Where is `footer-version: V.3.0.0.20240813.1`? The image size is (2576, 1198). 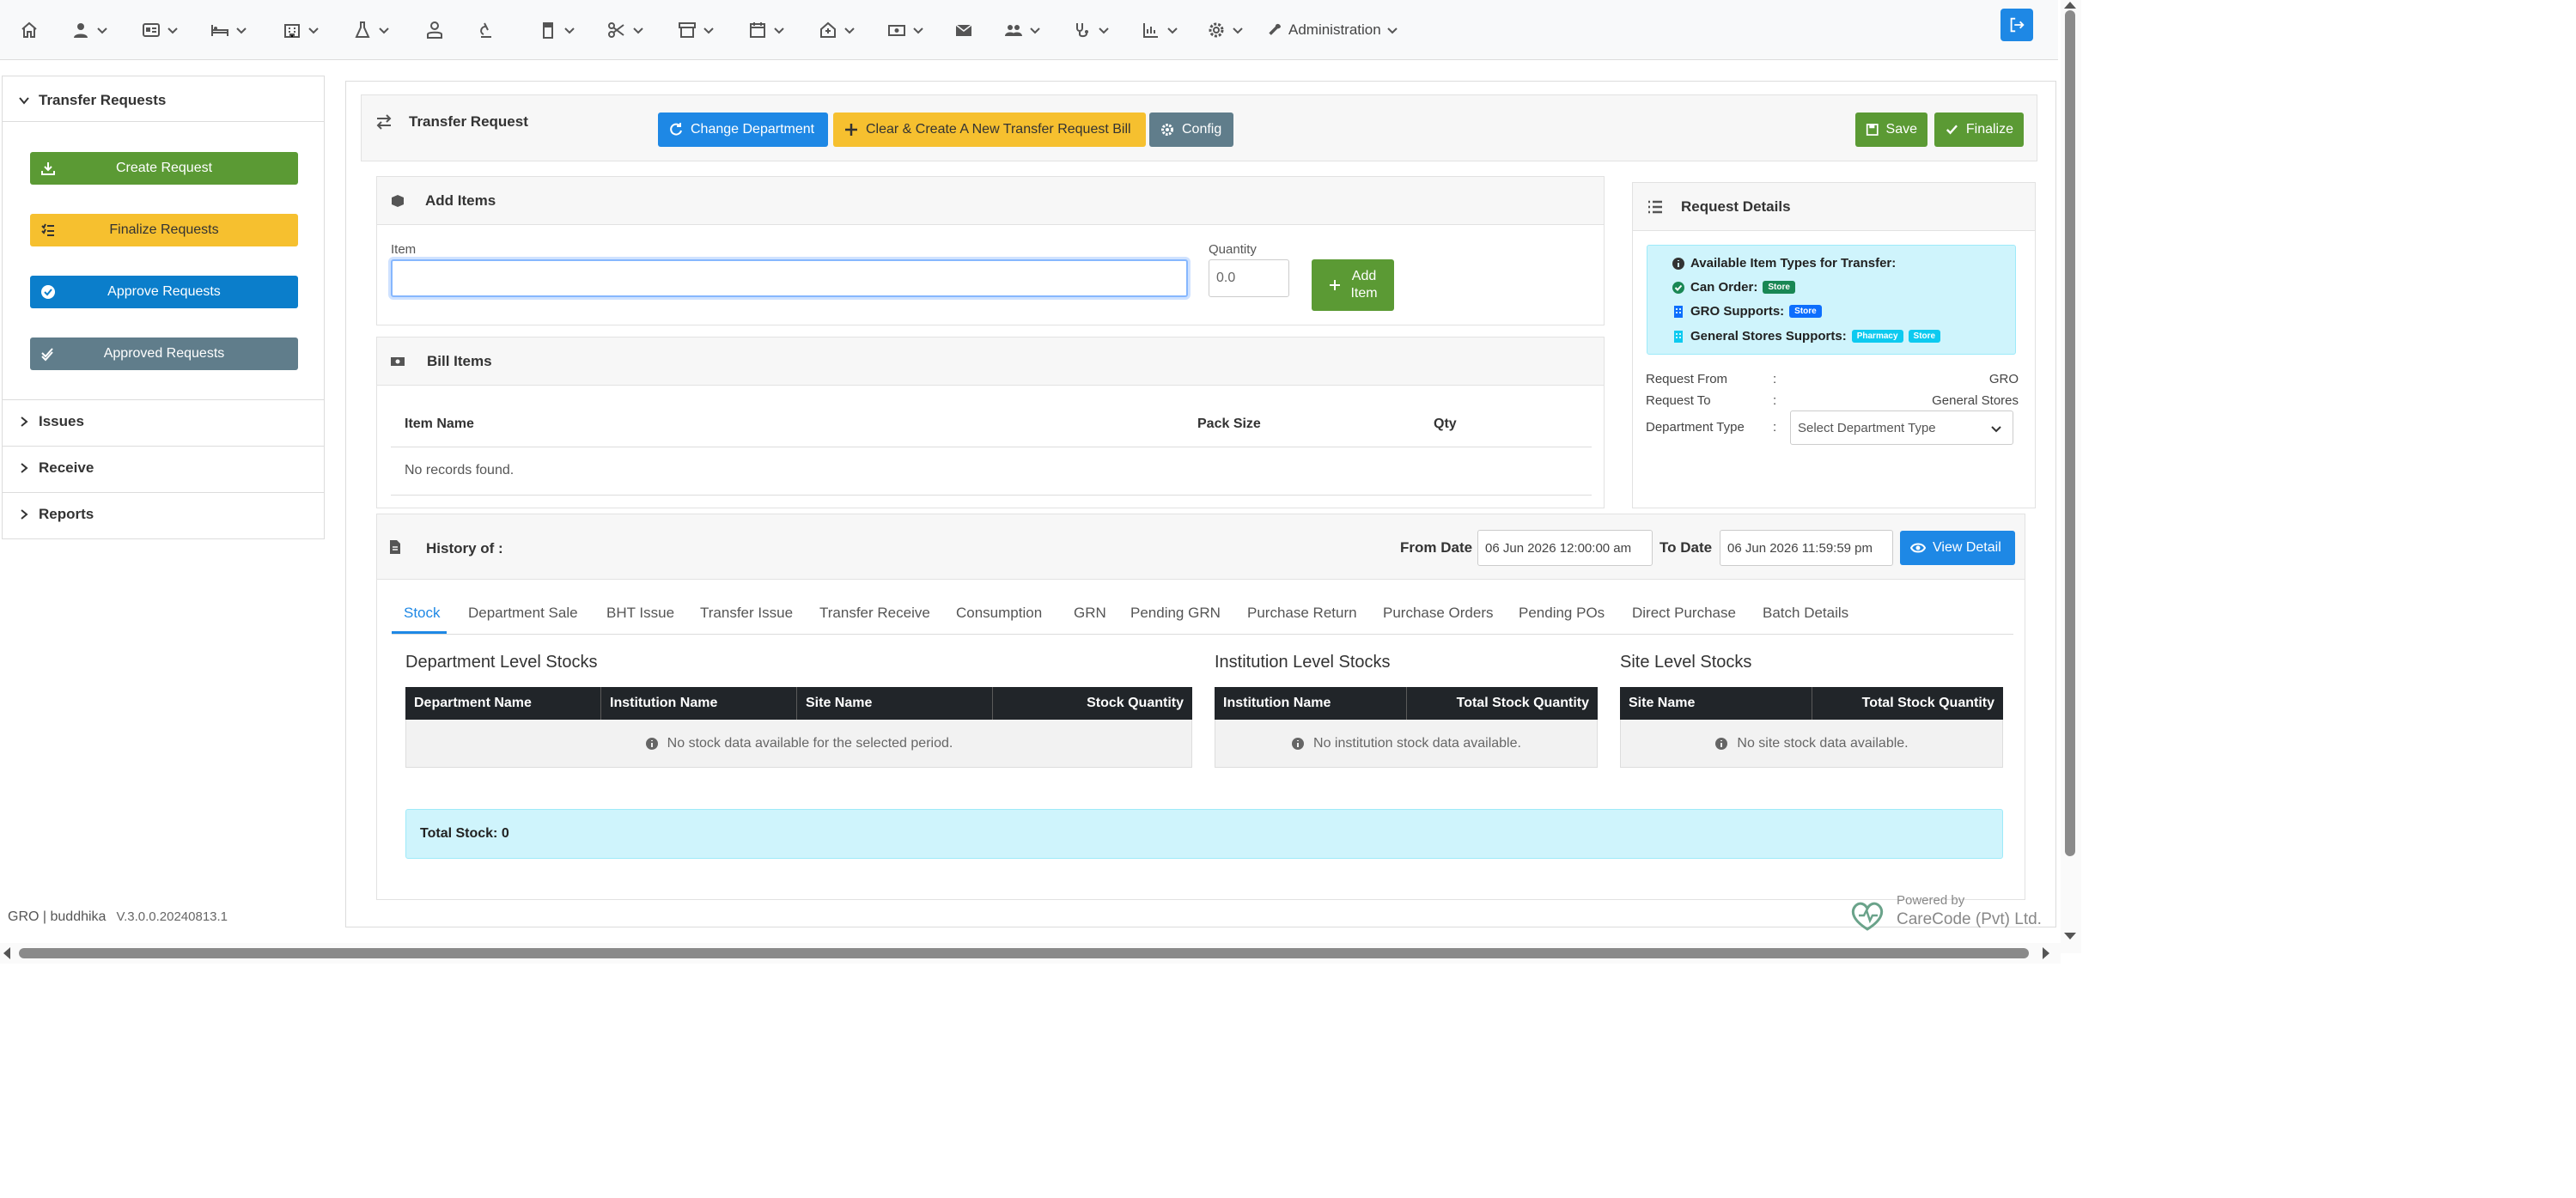 footer-version: V.3.0.0.20240813.1 is located at coordinates (172, 916).